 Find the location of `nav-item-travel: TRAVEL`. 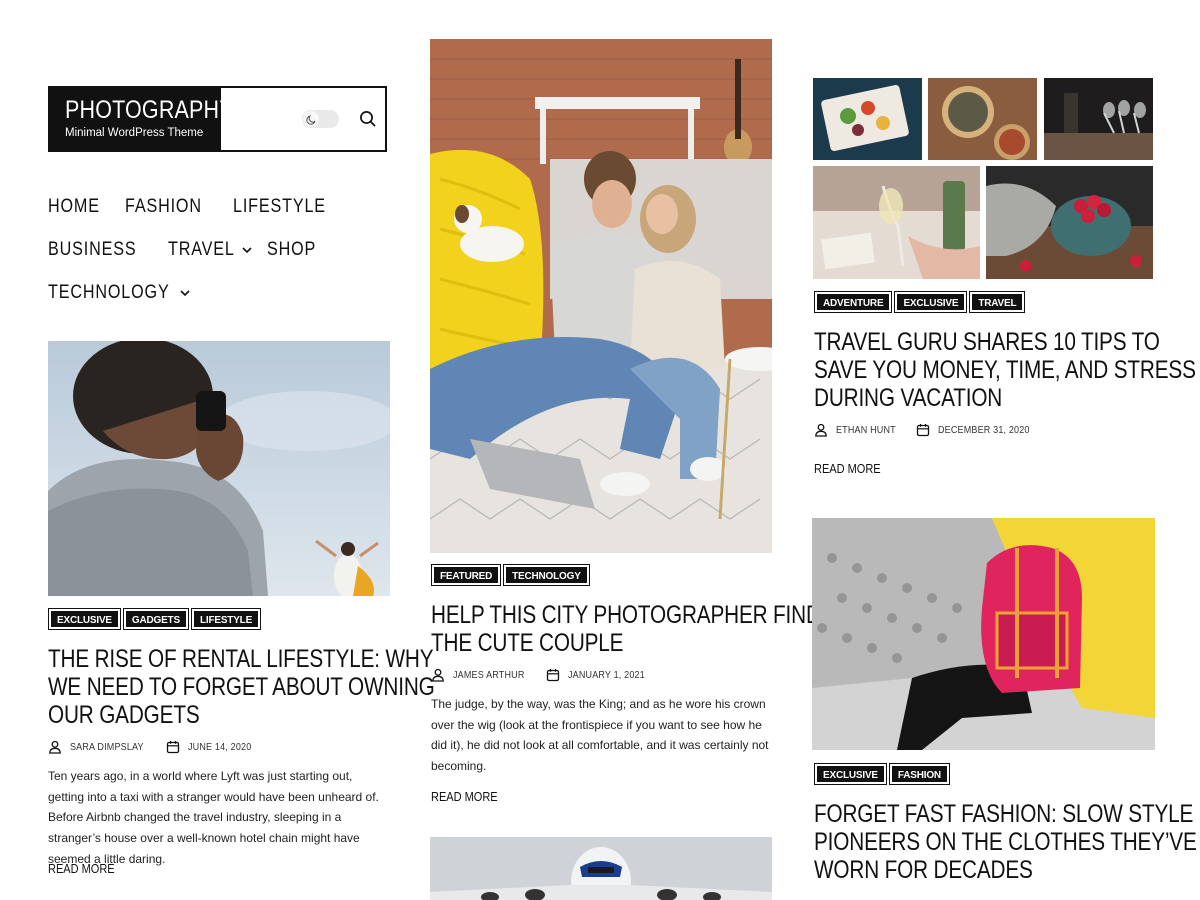

nav-item-travel: TRAVEL is located at coordinates (210, 250).